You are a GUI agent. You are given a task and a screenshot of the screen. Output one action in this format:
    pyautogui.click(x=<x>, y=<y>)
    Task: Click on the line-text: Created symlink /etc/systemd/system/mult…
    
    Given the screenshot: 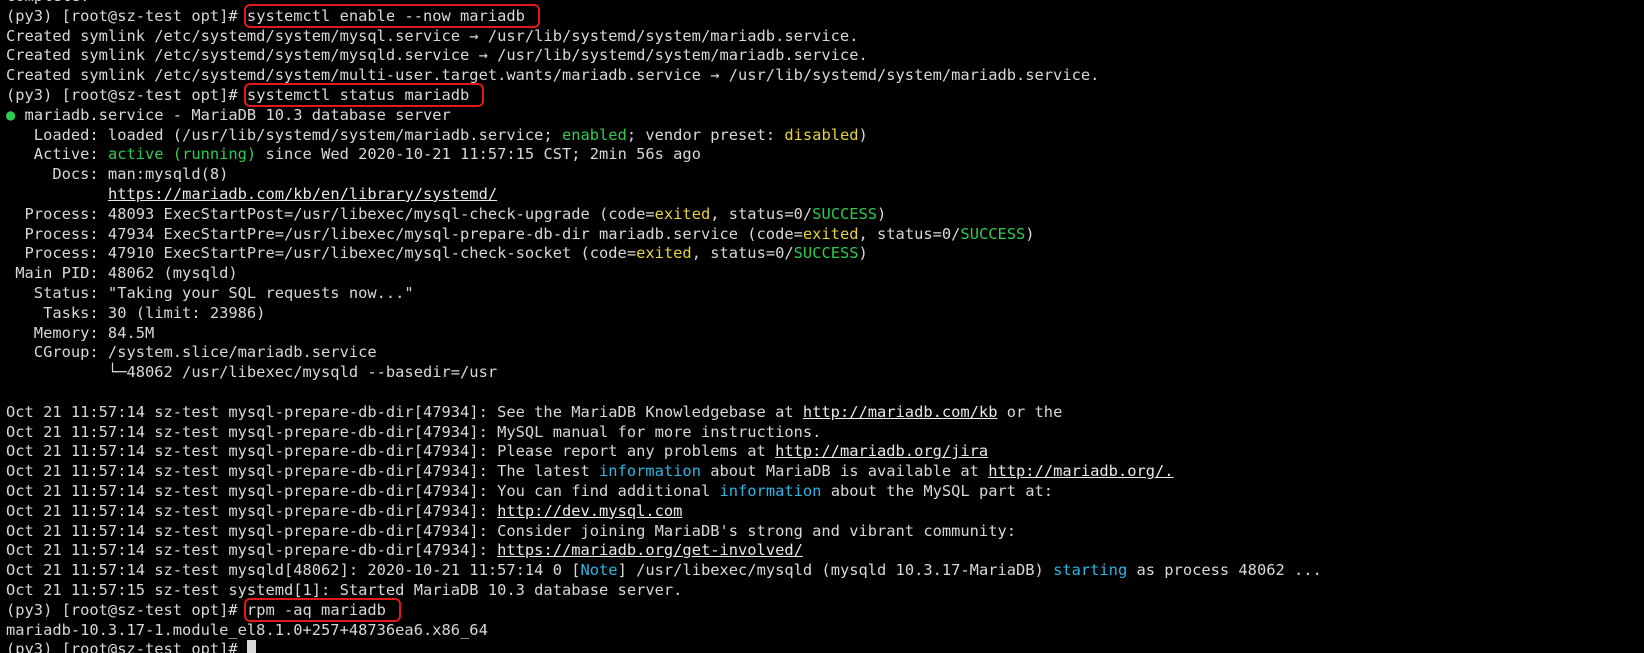 What is the action you would take?
    pyautogui.click(x=553, y=75)
    